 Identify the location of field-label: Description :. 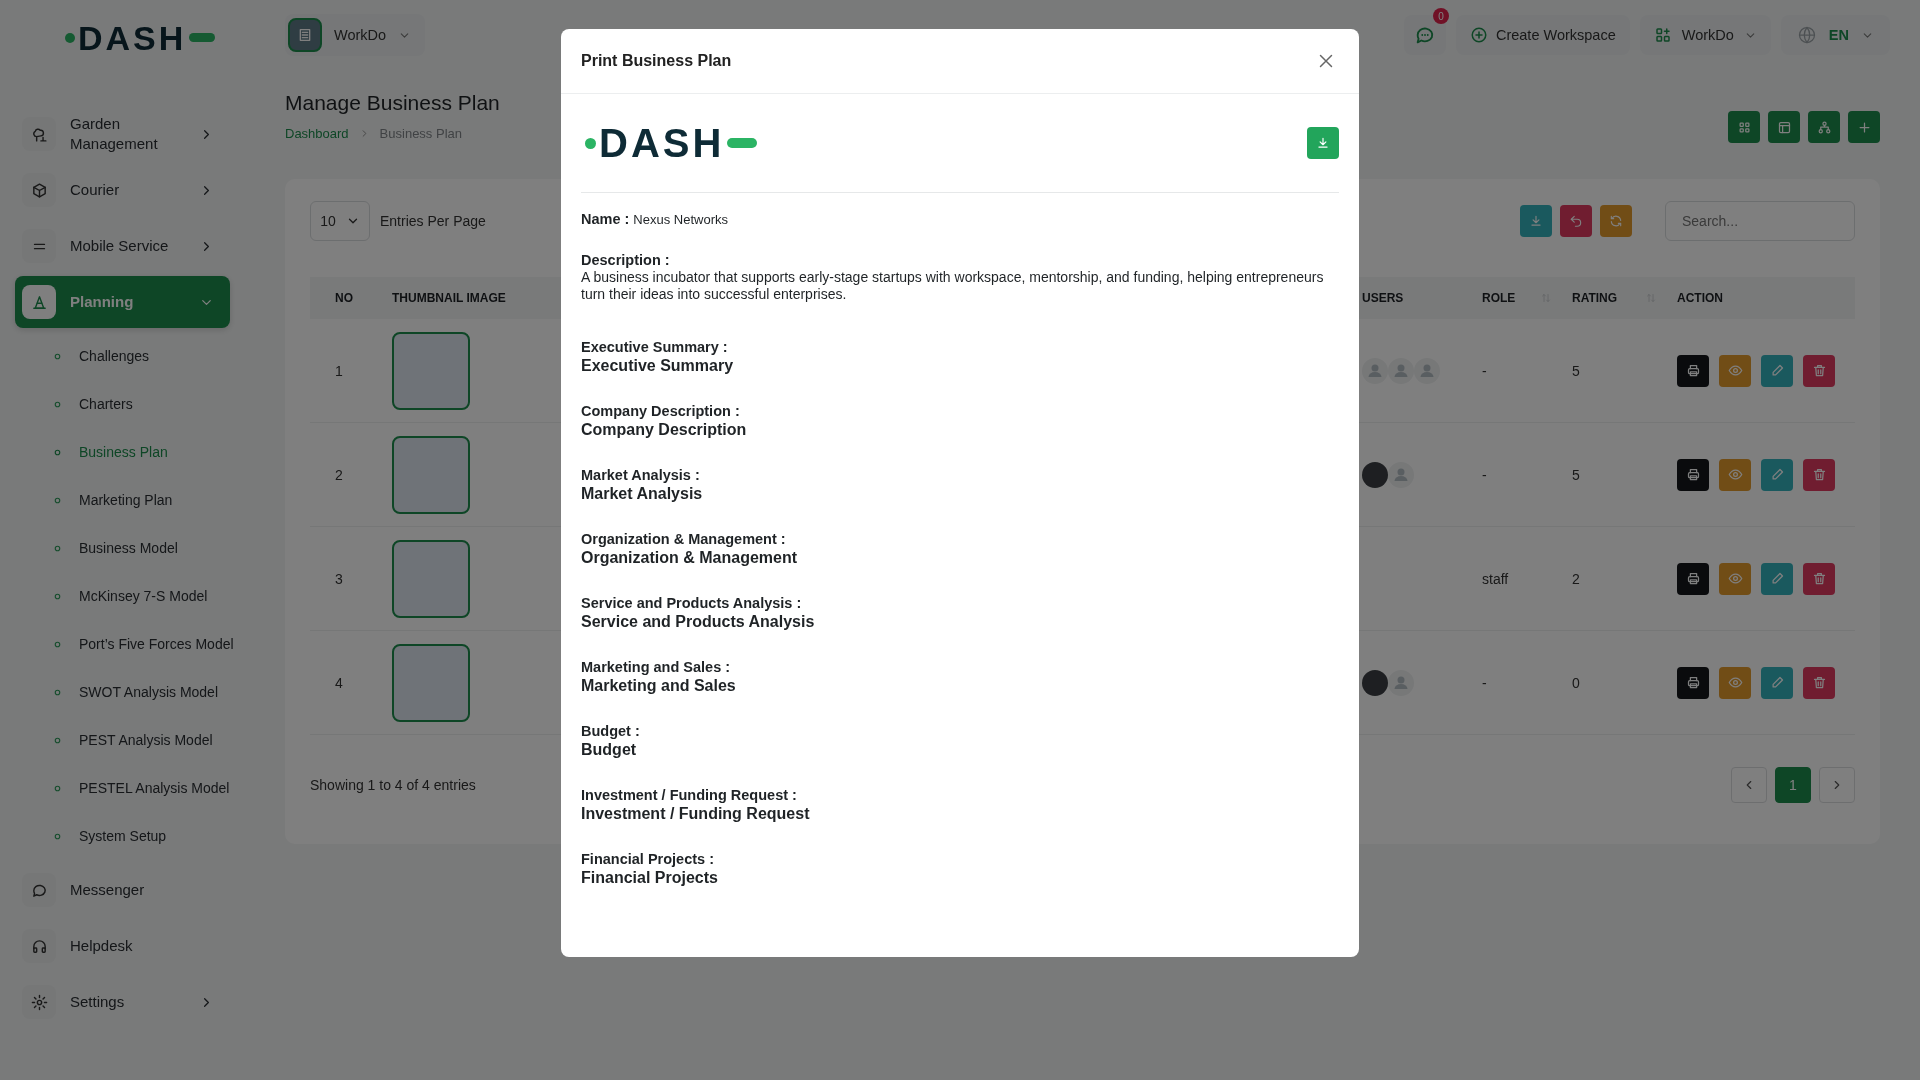
(626, 260).